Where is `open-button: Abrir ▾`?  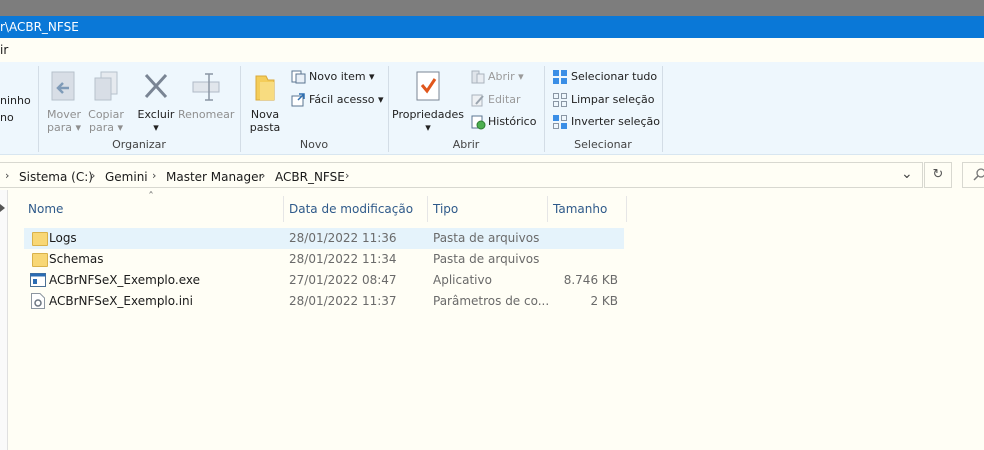
open-button: Abrir ▾ is located at coordinates (497, 77).